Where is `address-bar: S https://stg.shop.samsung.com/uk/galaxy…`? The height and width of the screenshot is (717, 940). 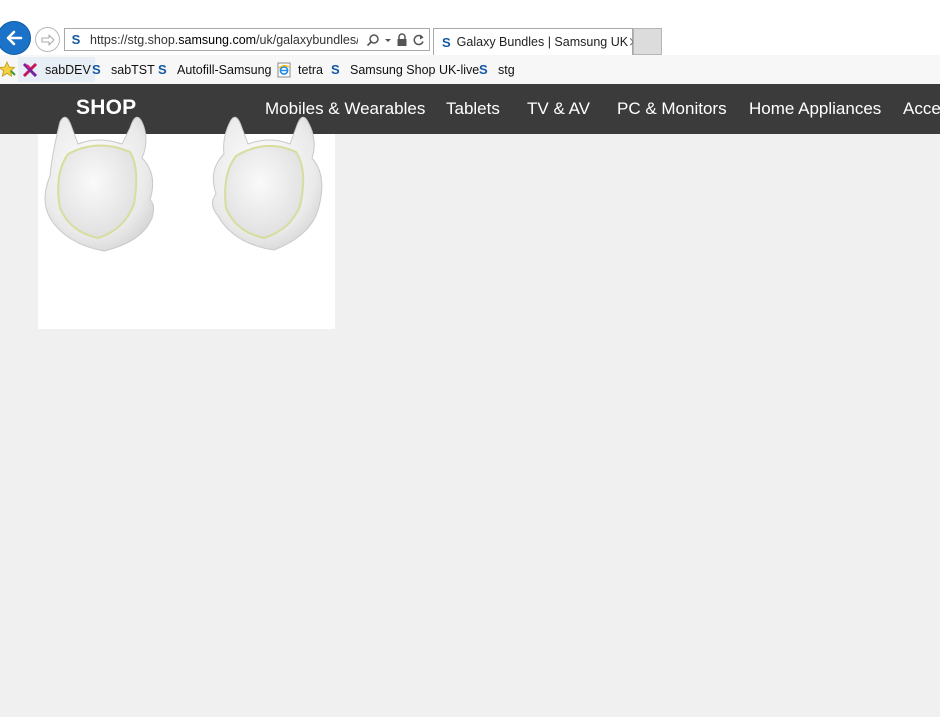 address-bar: S https://stg.shop.samsung.com/uk/galaxy… is located at coordinates (247, 39).